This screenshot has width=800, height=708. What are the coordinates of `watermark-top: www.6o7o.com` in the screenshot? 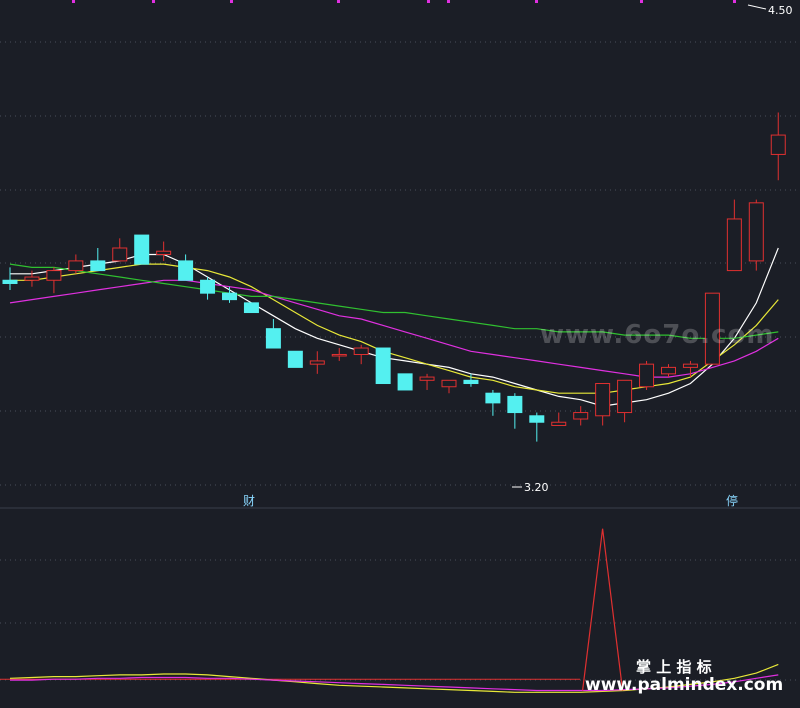 It's located at (657, 335).